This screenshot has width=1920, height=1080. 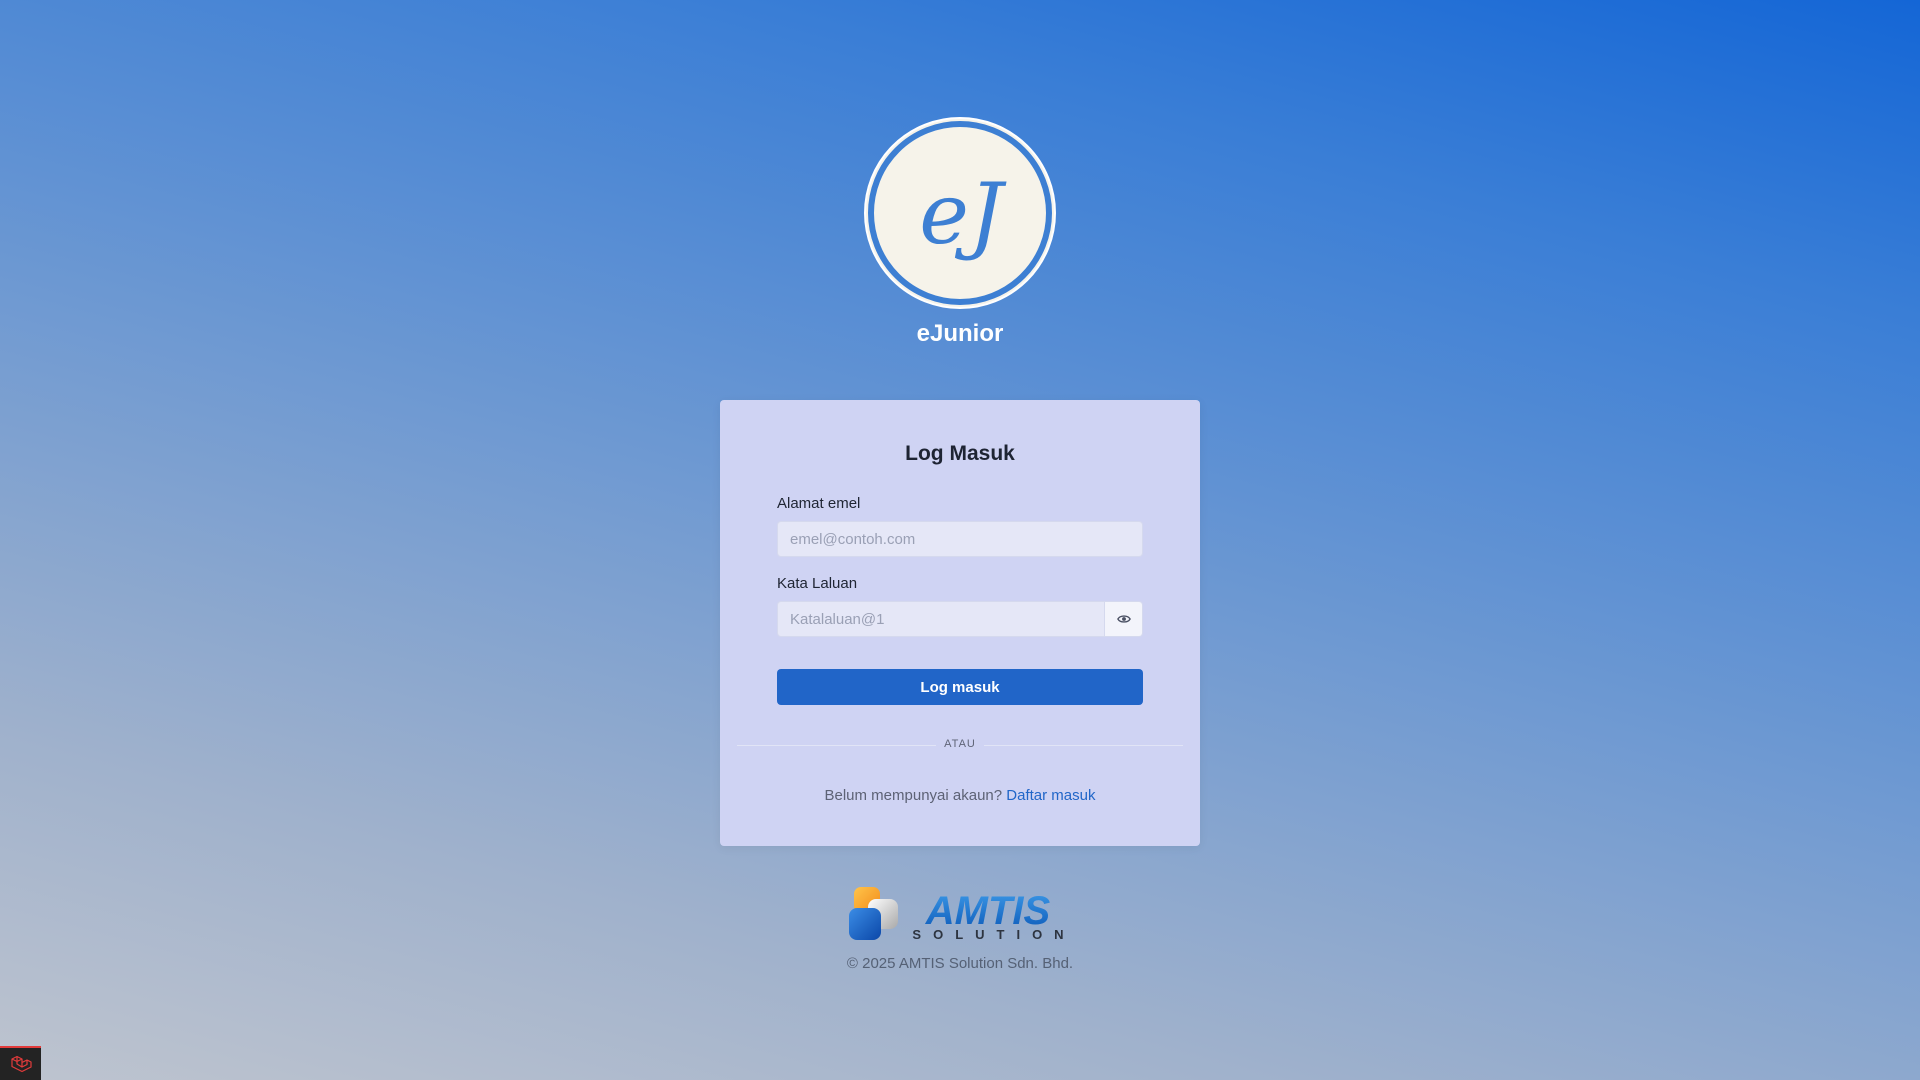 I want to click on eye-icon, so click(x=1123, y=619).